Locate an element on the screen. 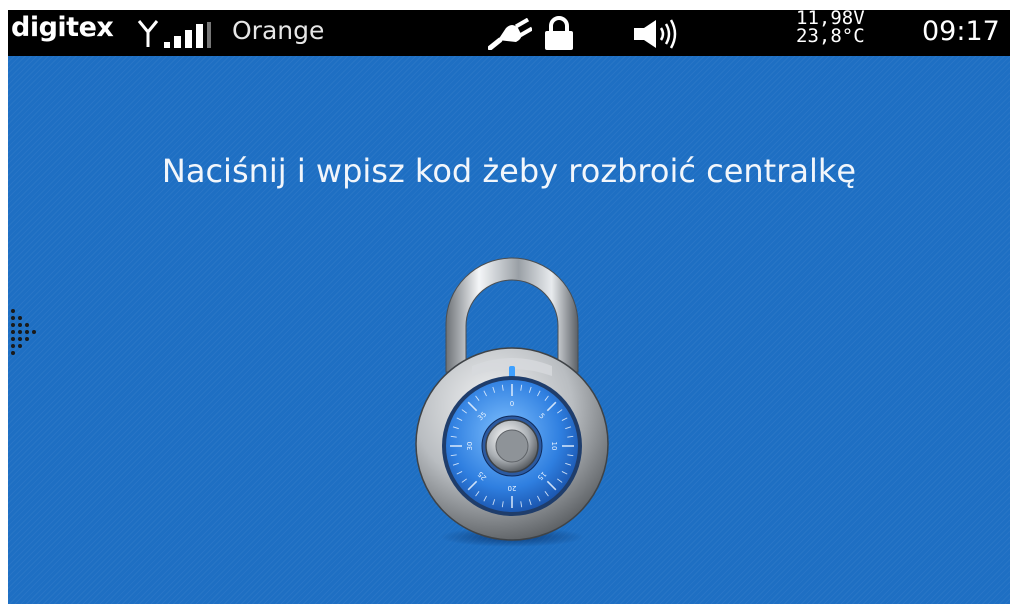 The image size is (1010, 604). dial-number: 0 is located at coordinates (512, 404).